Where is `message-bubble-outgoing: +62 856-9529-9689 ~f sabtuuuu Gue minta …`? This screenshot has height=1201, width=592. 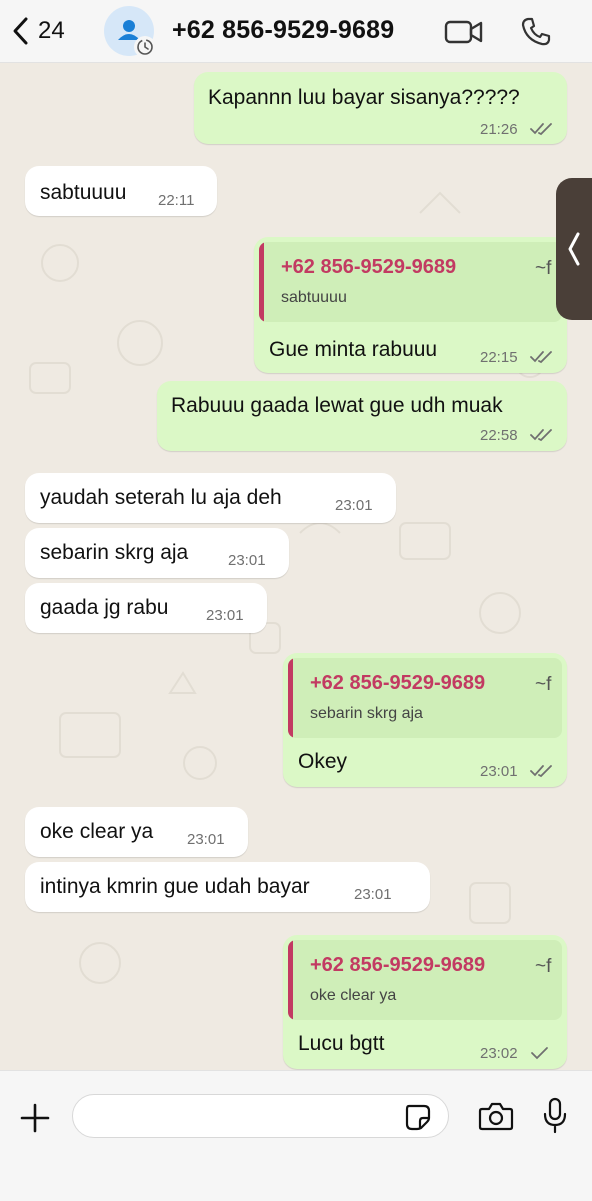 message-bubble-outgoing: +62 856-9529-9689 ~f sabtuuuu Gue minta … is located at coordinates (410, 305).